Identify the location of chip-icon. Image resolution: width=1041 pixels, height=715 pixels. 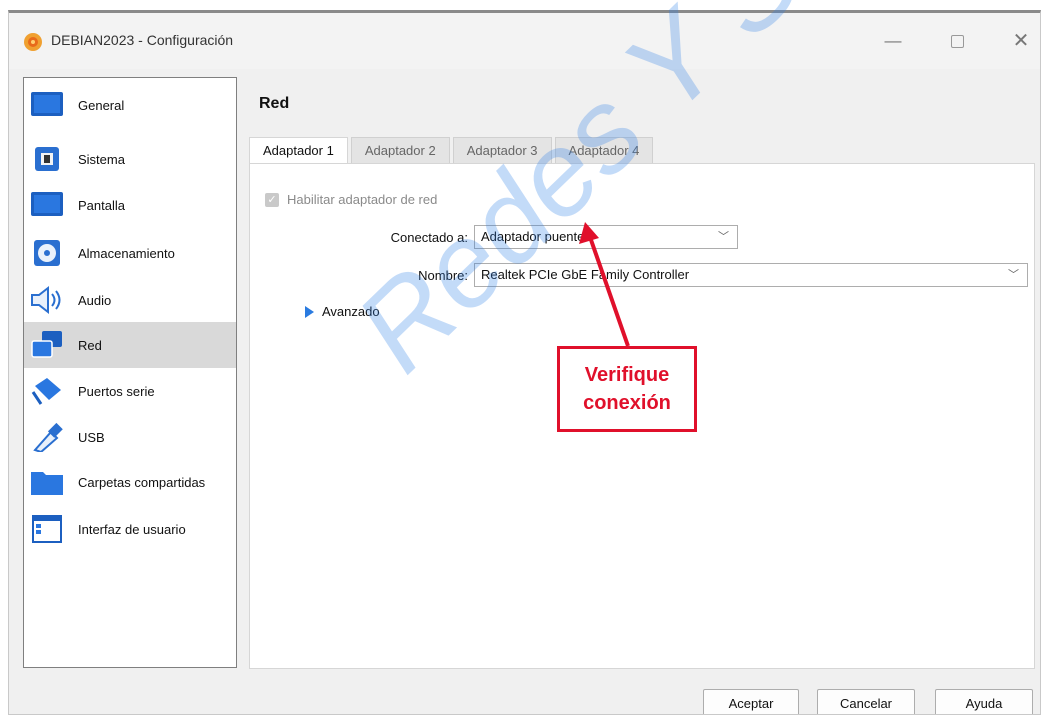
(47, 159).